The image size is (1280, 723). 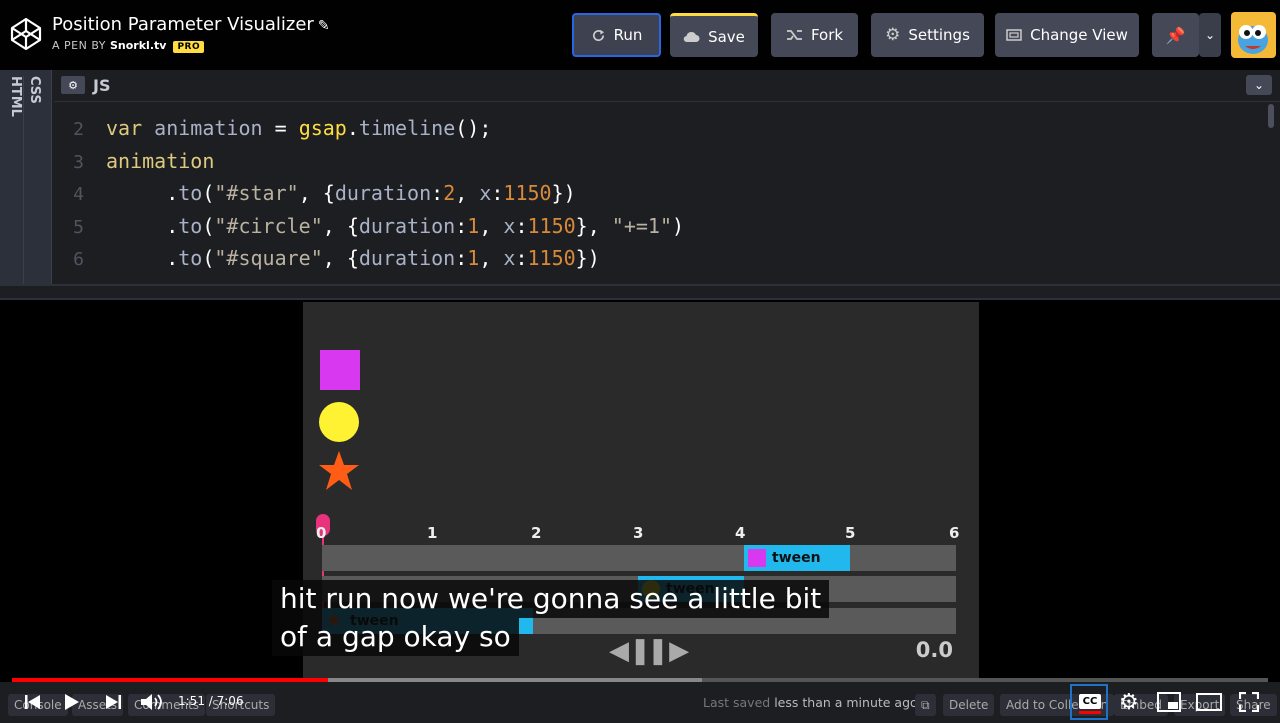 I want to click on settings-label: Settings, so click(x=939, y=35).